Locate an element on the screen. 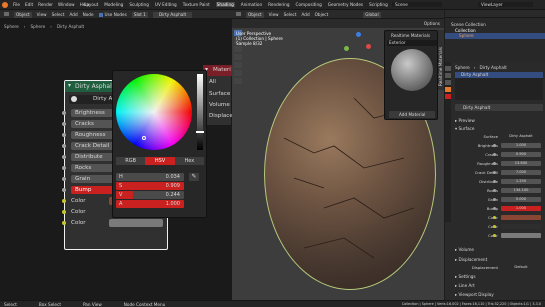  tab-texture-paint: Texture Paint is located at coordinates (196, 4).